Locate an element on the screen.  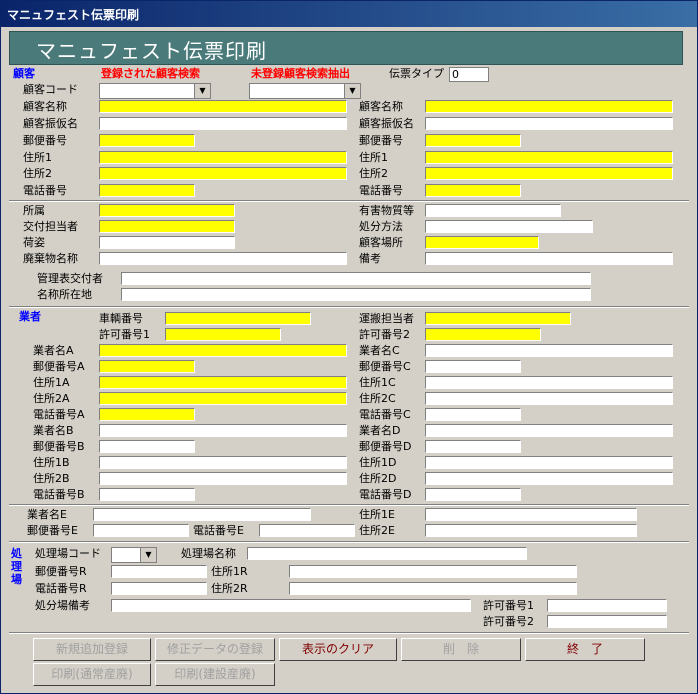
vendor-d-addr2-field is located at coordinates (549, 478).